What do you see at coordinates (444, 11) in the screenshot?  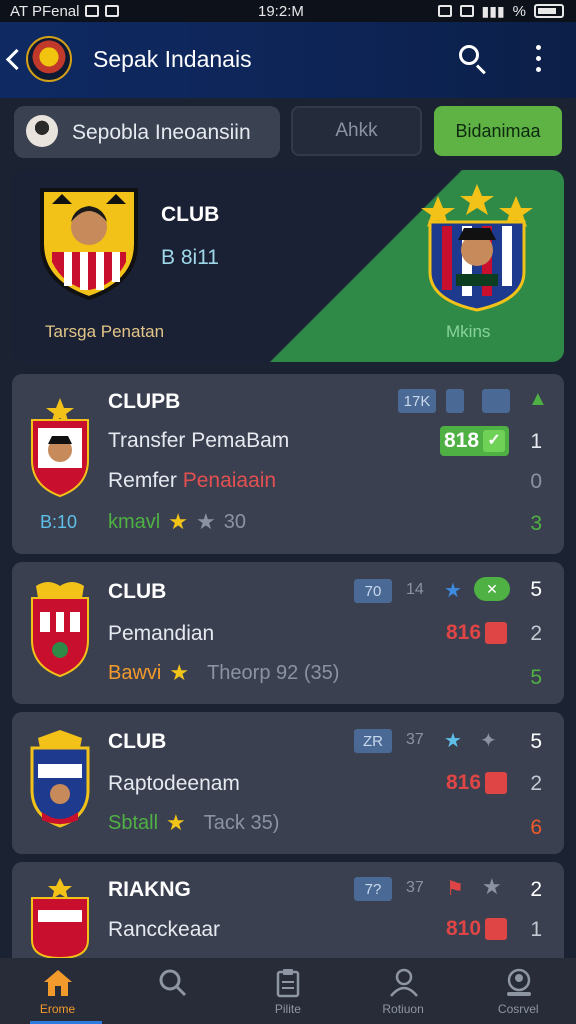 I see `alarm-icon` at bounding box center [444, 11].